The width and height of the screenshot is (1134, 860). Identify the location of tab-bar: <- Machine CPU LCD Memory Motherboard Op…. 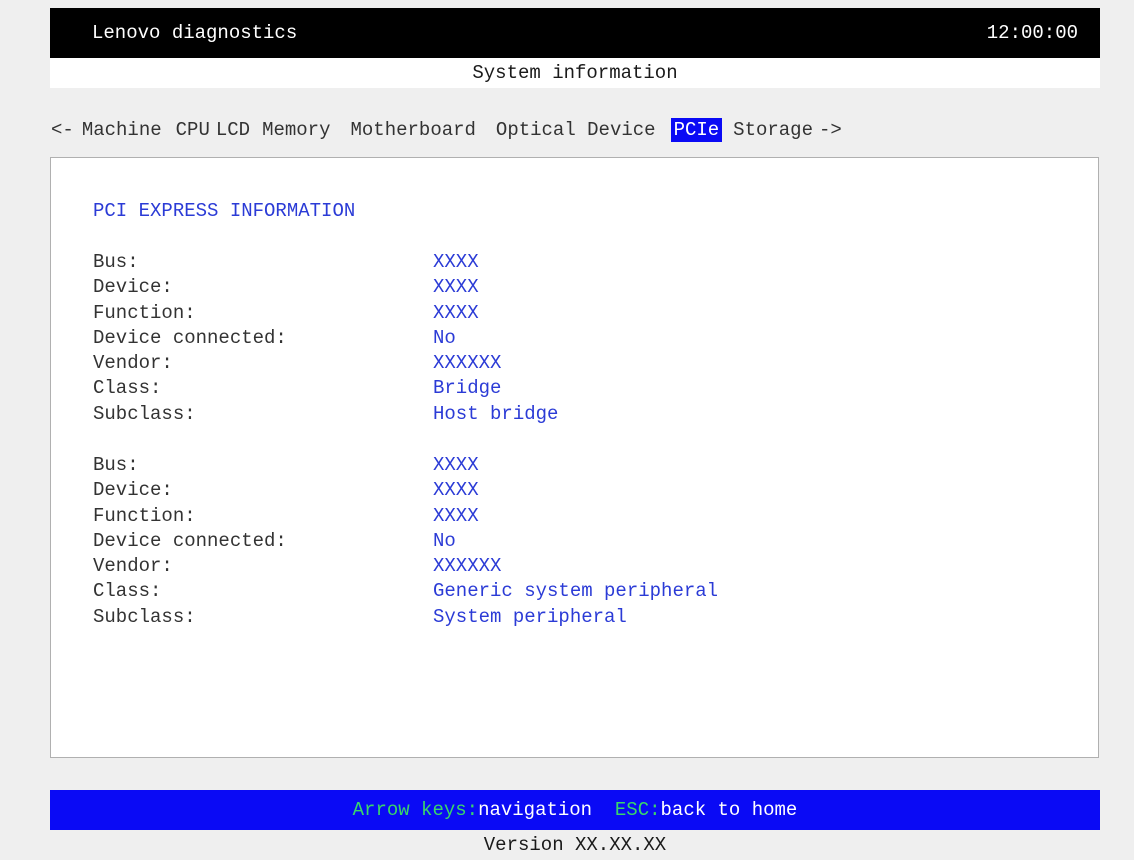
(578, 130).